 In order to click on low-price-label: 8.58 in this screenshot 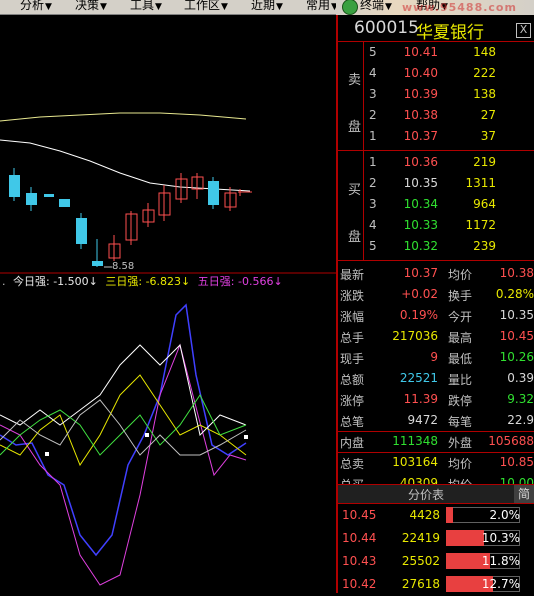, I will do `click(123, 266)`.